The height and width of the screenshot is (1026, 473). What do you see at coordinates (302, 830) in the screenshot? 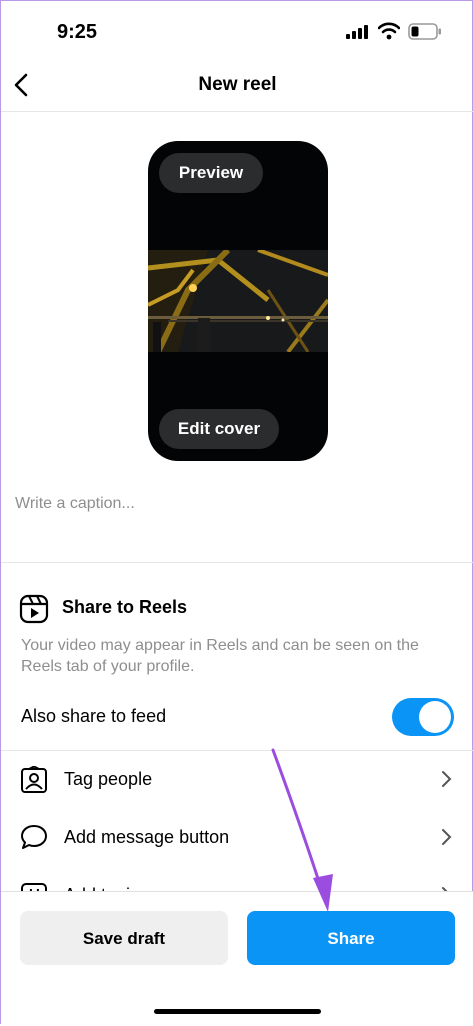
I see `annotation-arrow-icon` at bounding box center [302, 830].